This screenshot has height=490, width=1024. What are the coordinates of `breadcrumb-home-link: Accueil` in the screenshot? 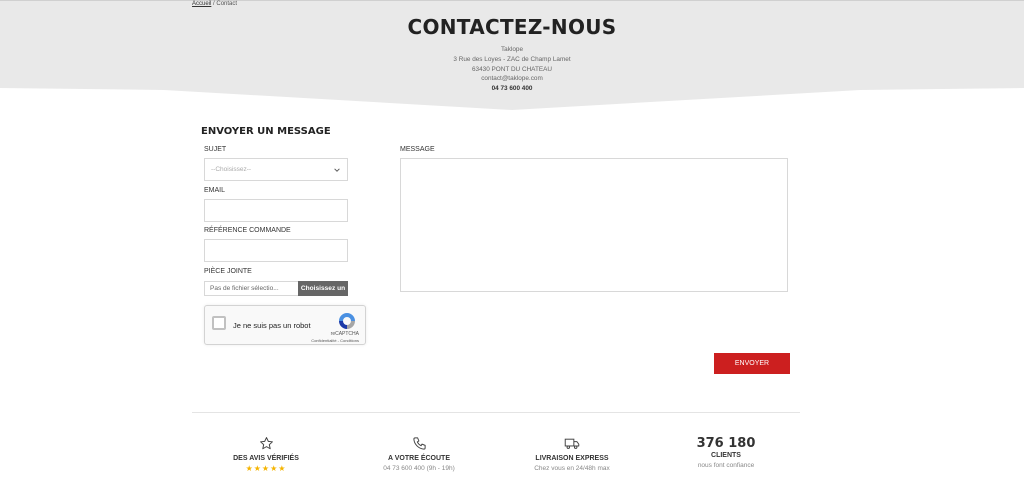 It's located at (201, 4).